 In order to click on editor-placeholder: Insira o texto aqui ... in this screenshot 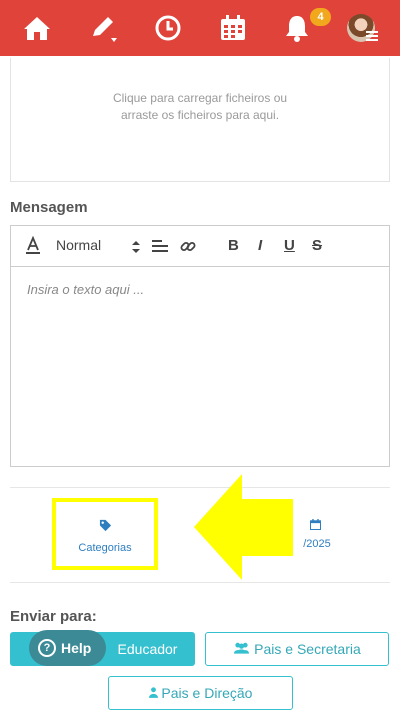, I will do `click(86, 289)`.